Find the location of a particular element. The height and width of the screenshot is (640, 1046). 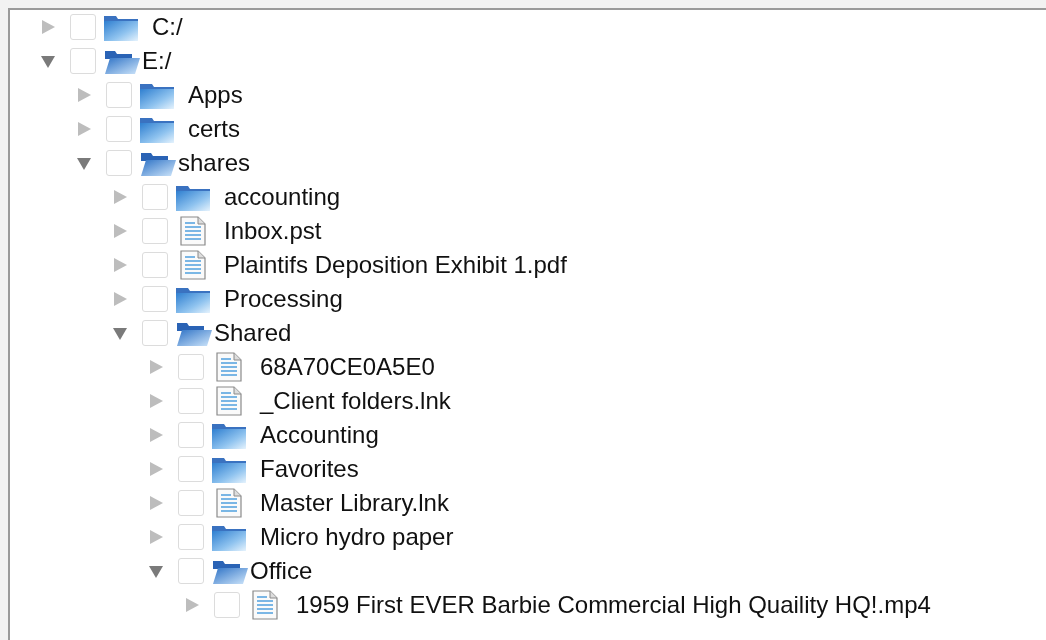

tree-item: 1959 First EVER Barbie Commercial High Quaility HQ!.mp4 is located at coordinates (613, 605).